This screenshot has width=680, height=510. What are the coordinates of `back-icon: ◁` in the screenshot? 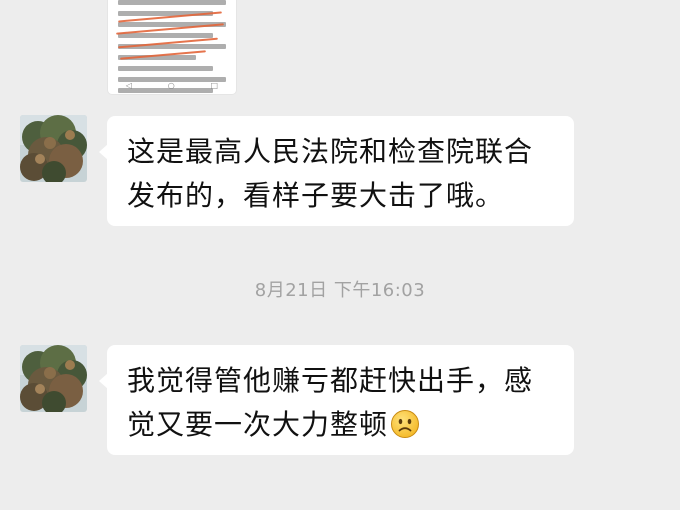 It's located at (129, 85).